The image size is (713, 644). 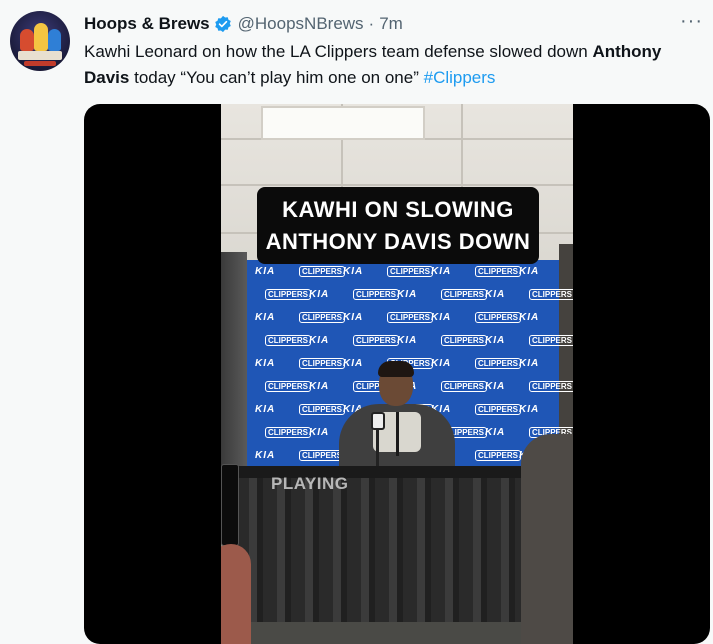 I want to click on tweet-text-part: today “You can’t play him one on one”, so click(x=276, y=77).